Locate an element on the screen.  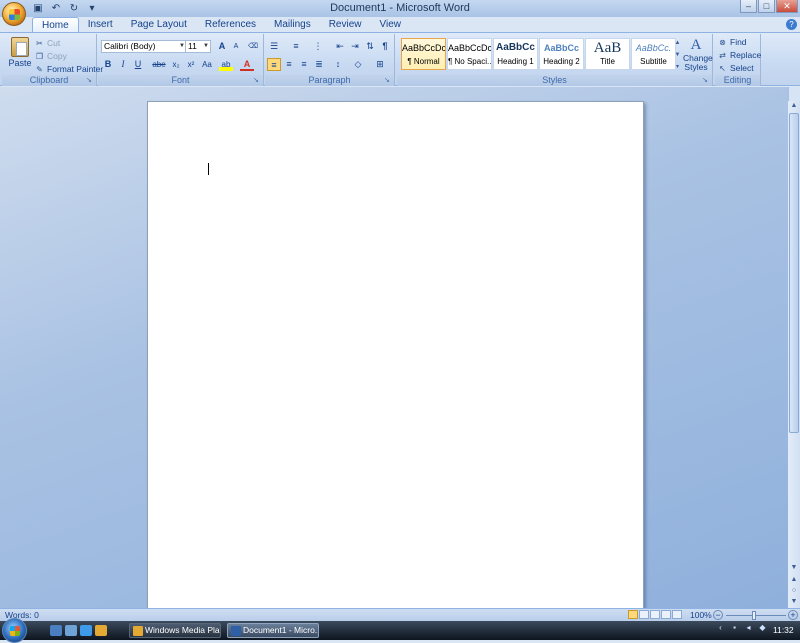
change-styles-button: A Change Styles is located at coordinates (698, 54).